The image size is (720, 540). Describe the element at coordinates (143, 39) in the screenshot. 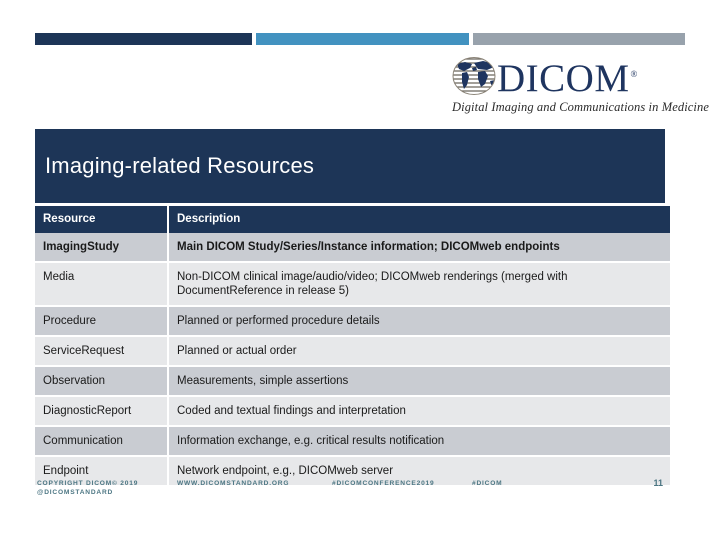

I see `accent-bar-navy` at that location.